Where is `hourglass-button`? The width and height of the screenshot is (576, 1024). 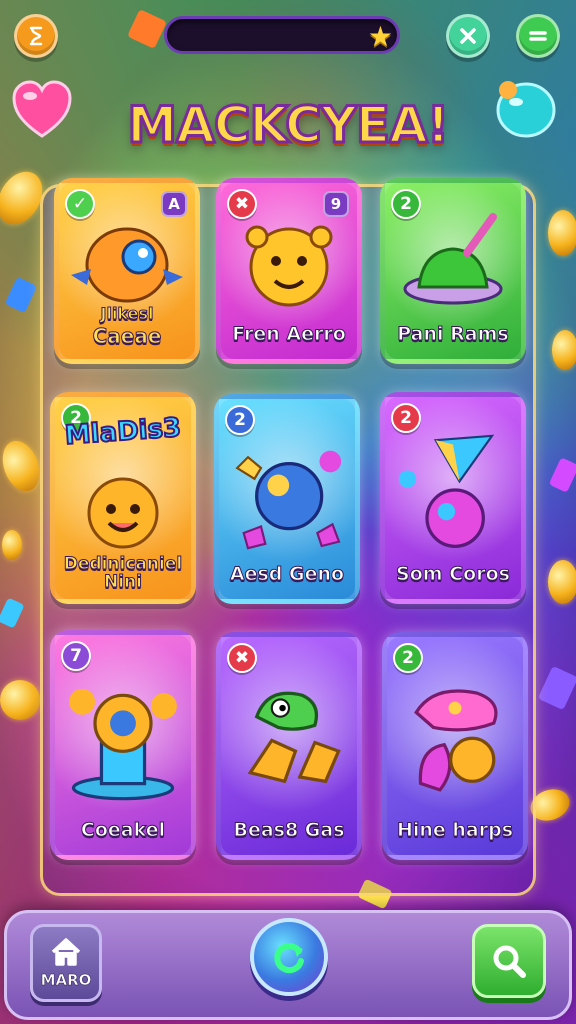
hourglass-button is located at coordinates (36, 36).